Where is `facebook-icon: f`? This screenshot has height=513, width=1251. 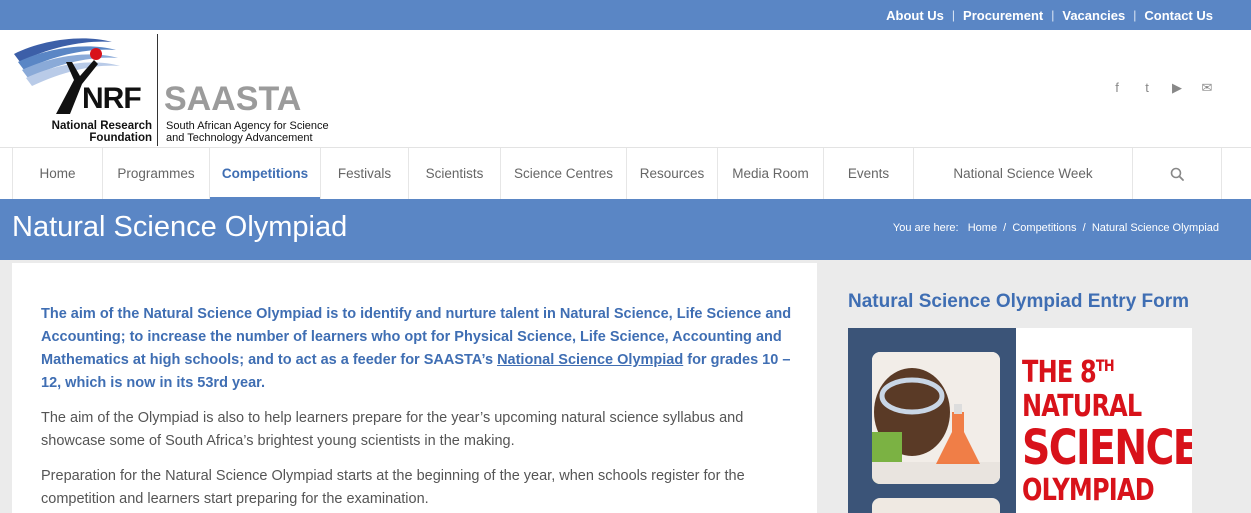
facebook-icon: f is located at coordinates (1117, 88).